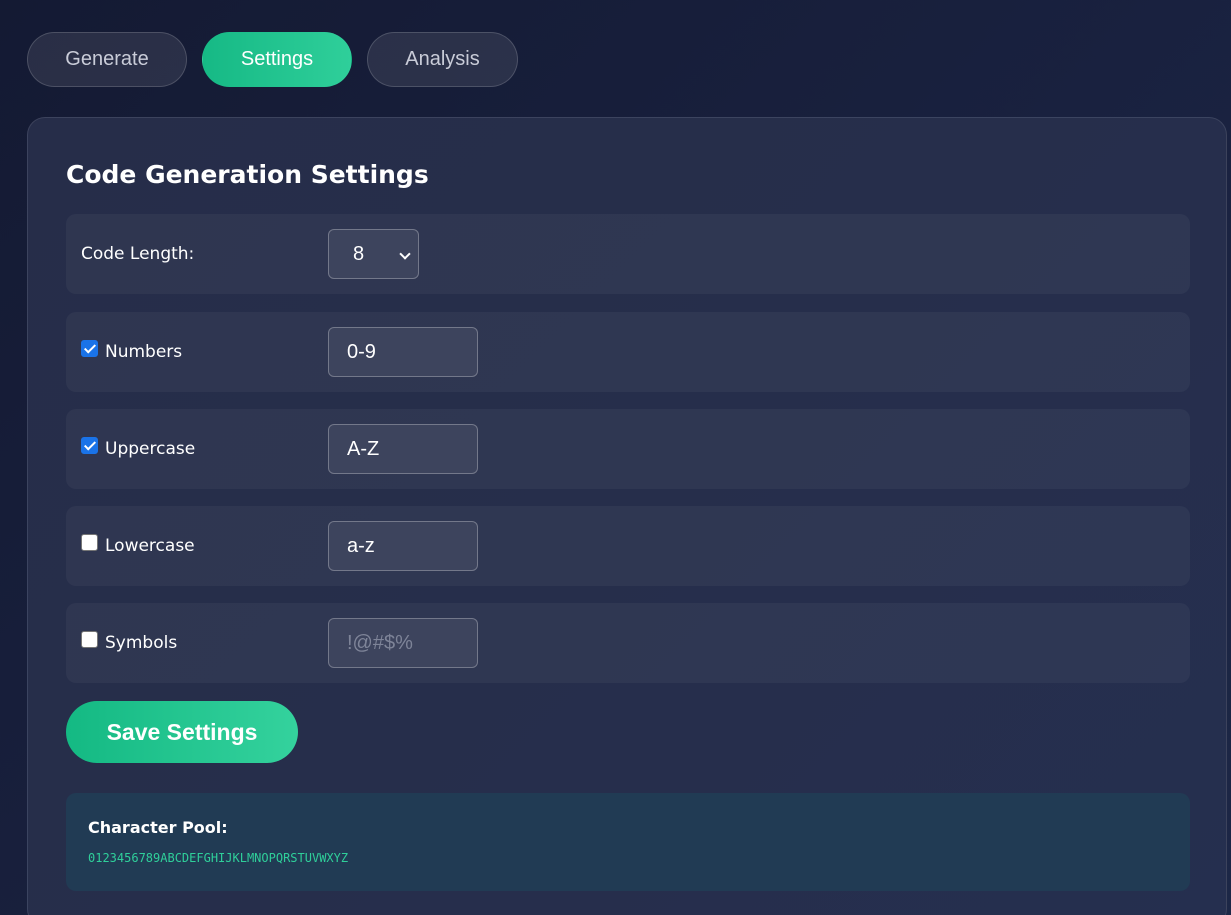 The image size is (1231, 915). I want to click on tab-settings: Settings, so click(277, 59).